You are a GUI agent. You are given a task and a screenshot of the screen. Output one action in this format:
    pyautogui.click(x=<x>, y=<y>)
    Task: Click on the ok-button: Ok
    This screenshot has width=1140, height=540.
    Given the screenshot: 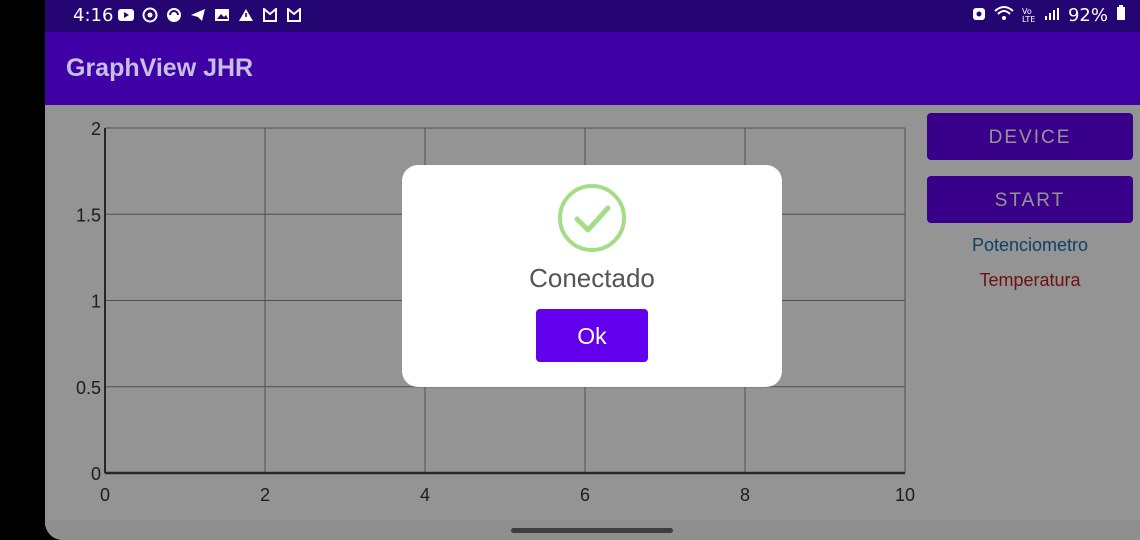 What is the action you would take?
    pyautogui.click(x=592, y=335)
    